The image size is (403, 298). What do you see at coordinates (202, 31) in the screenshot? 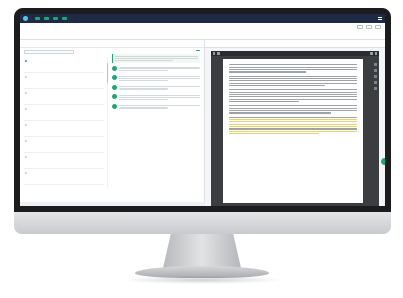
I see `page-header` at bounding box center [202, 31].